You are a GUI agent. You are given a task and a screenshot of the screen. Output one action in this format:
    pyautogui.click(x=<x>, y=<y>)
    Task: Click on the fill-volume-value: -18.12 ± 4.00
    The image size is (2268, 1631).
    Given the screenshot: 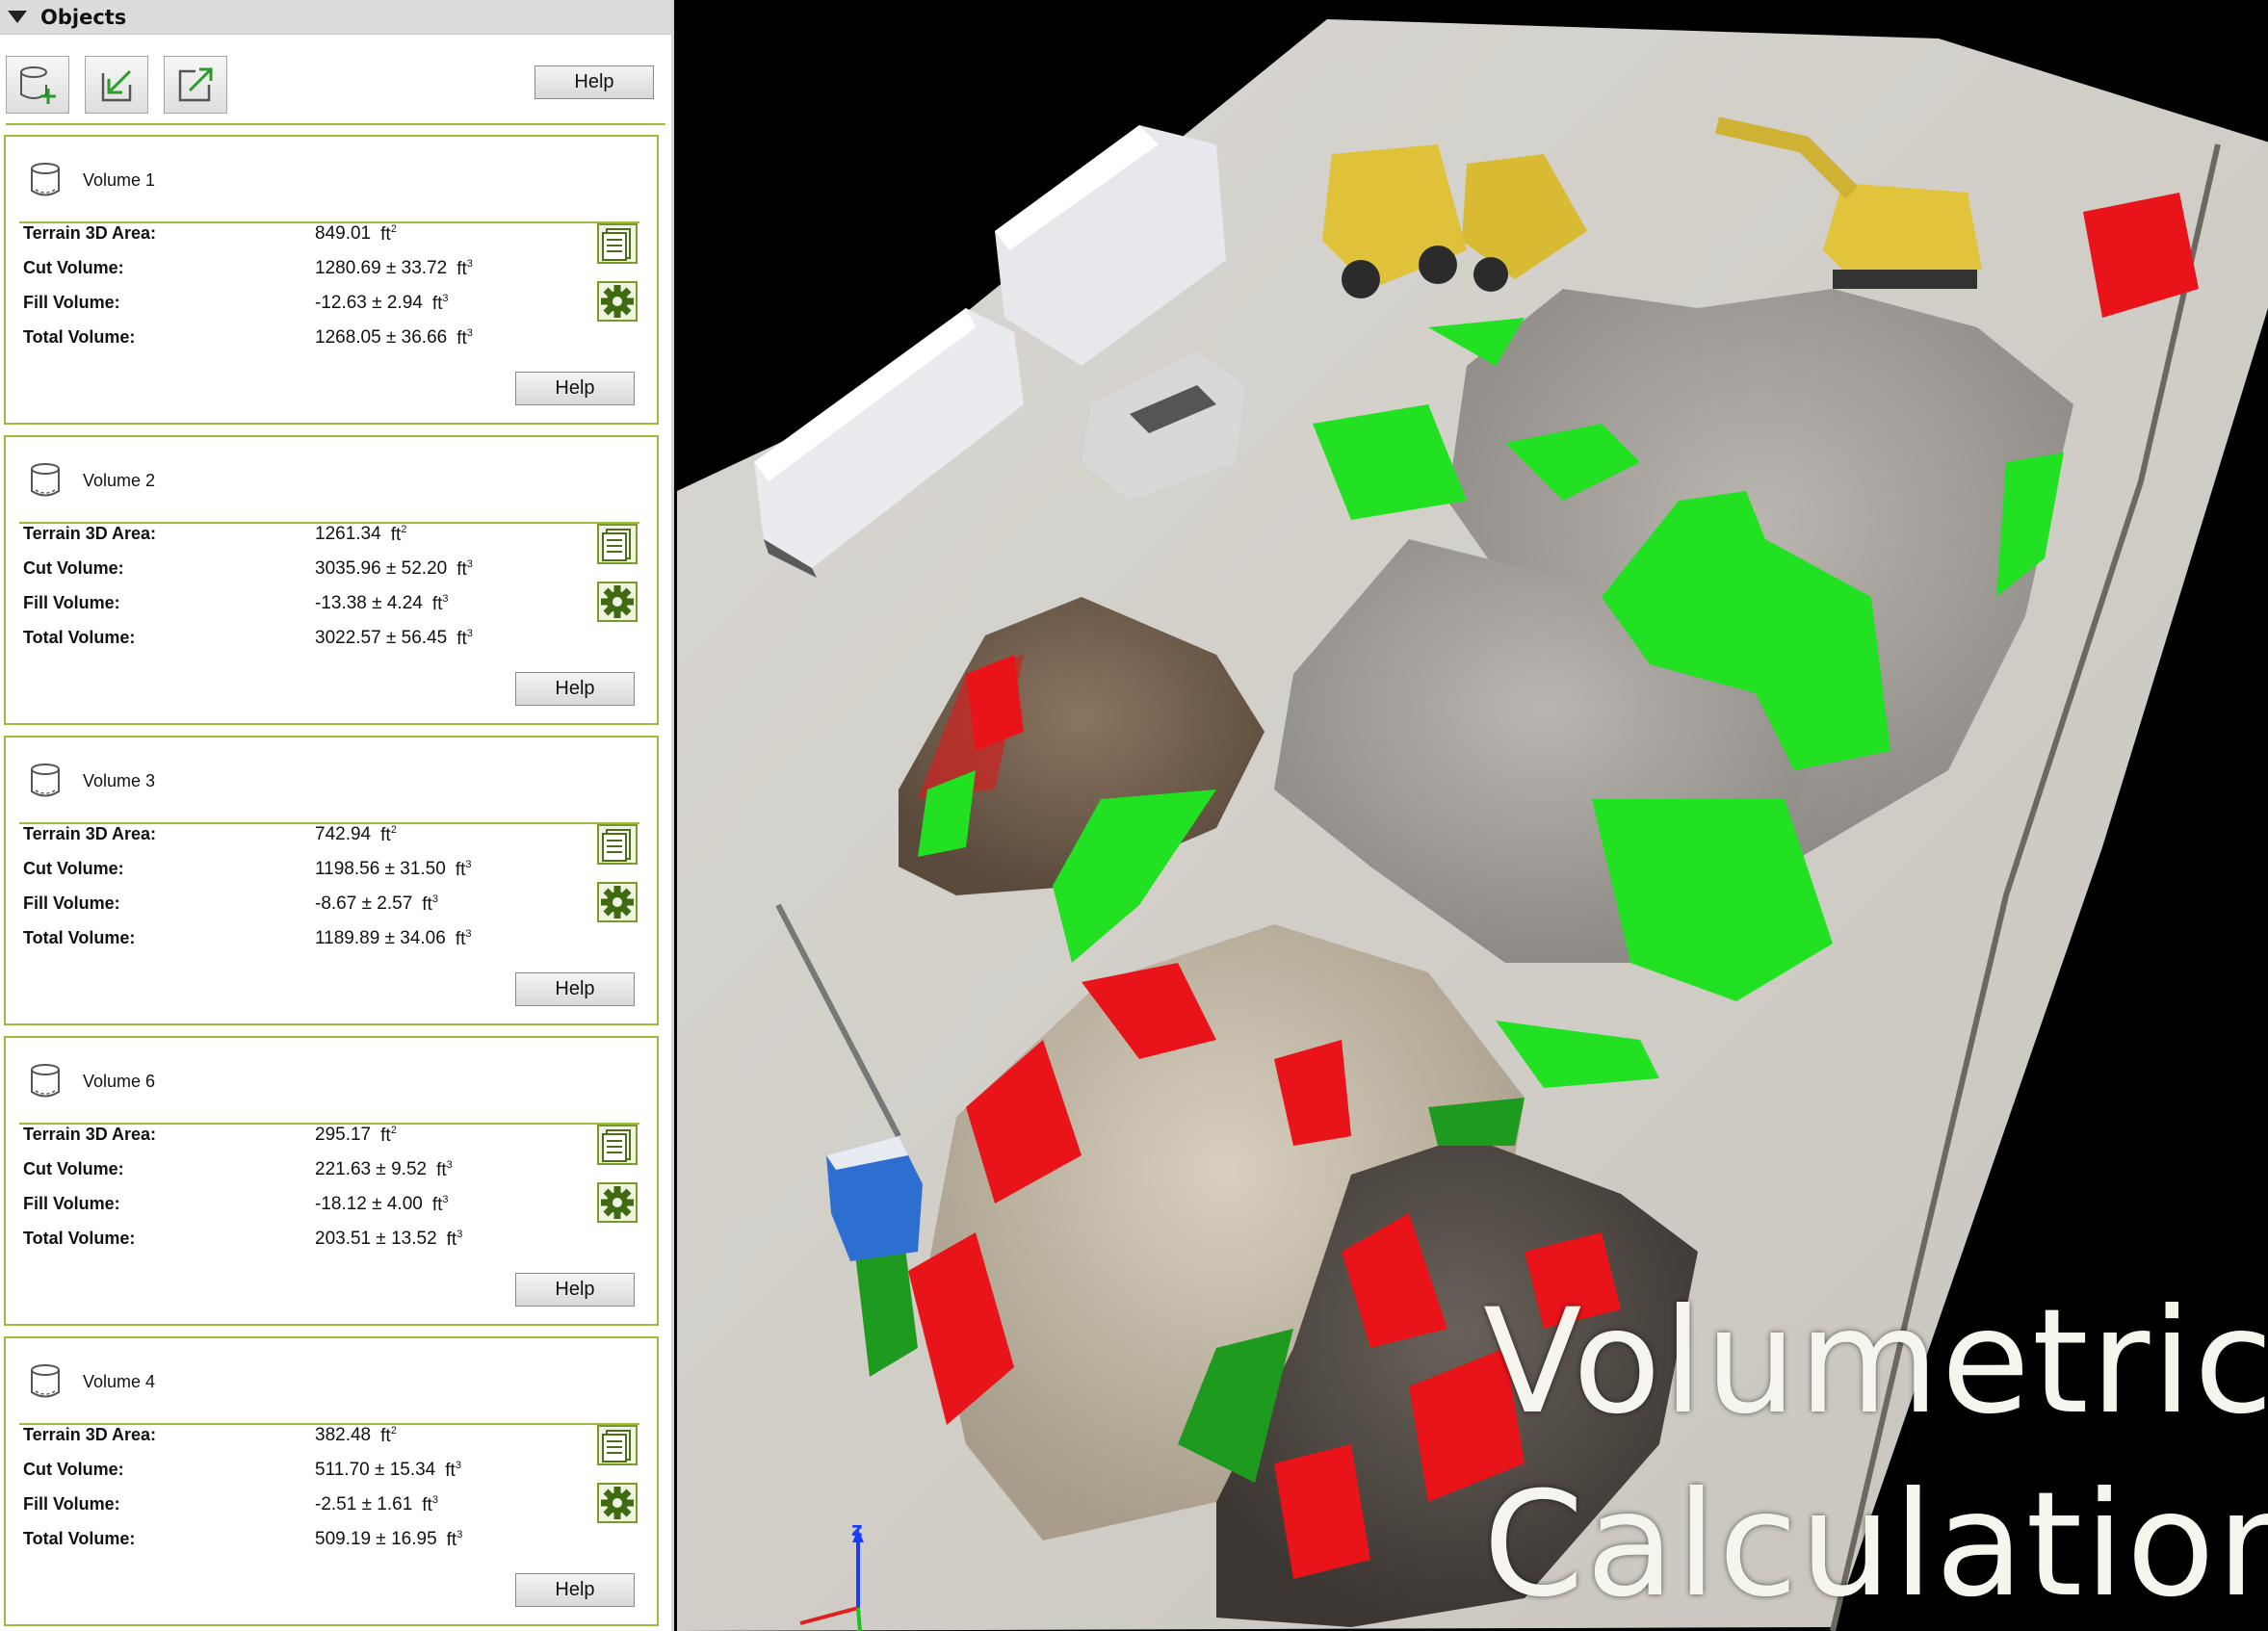 What is the action you would take?
    pyautogui.click(x=369, y=1204)
    